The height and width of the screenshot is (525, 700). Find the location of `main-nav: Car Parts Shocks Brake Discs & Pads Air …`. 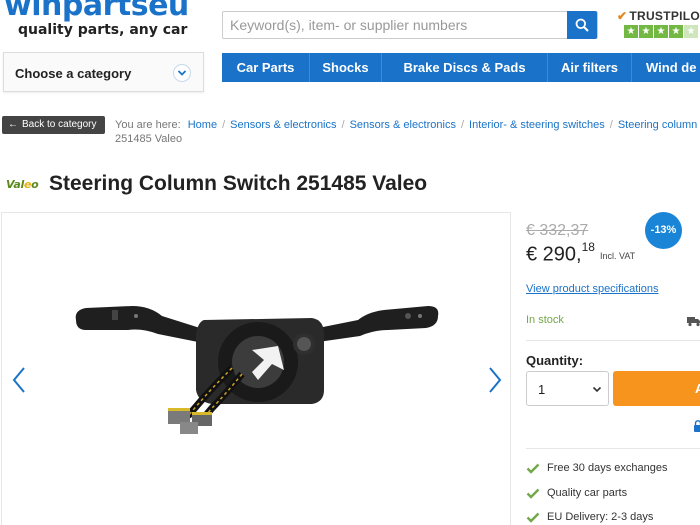

main-nav: Car Parts Shocks Brake Discs & Pads Air … is located at coordinates (461, 67).